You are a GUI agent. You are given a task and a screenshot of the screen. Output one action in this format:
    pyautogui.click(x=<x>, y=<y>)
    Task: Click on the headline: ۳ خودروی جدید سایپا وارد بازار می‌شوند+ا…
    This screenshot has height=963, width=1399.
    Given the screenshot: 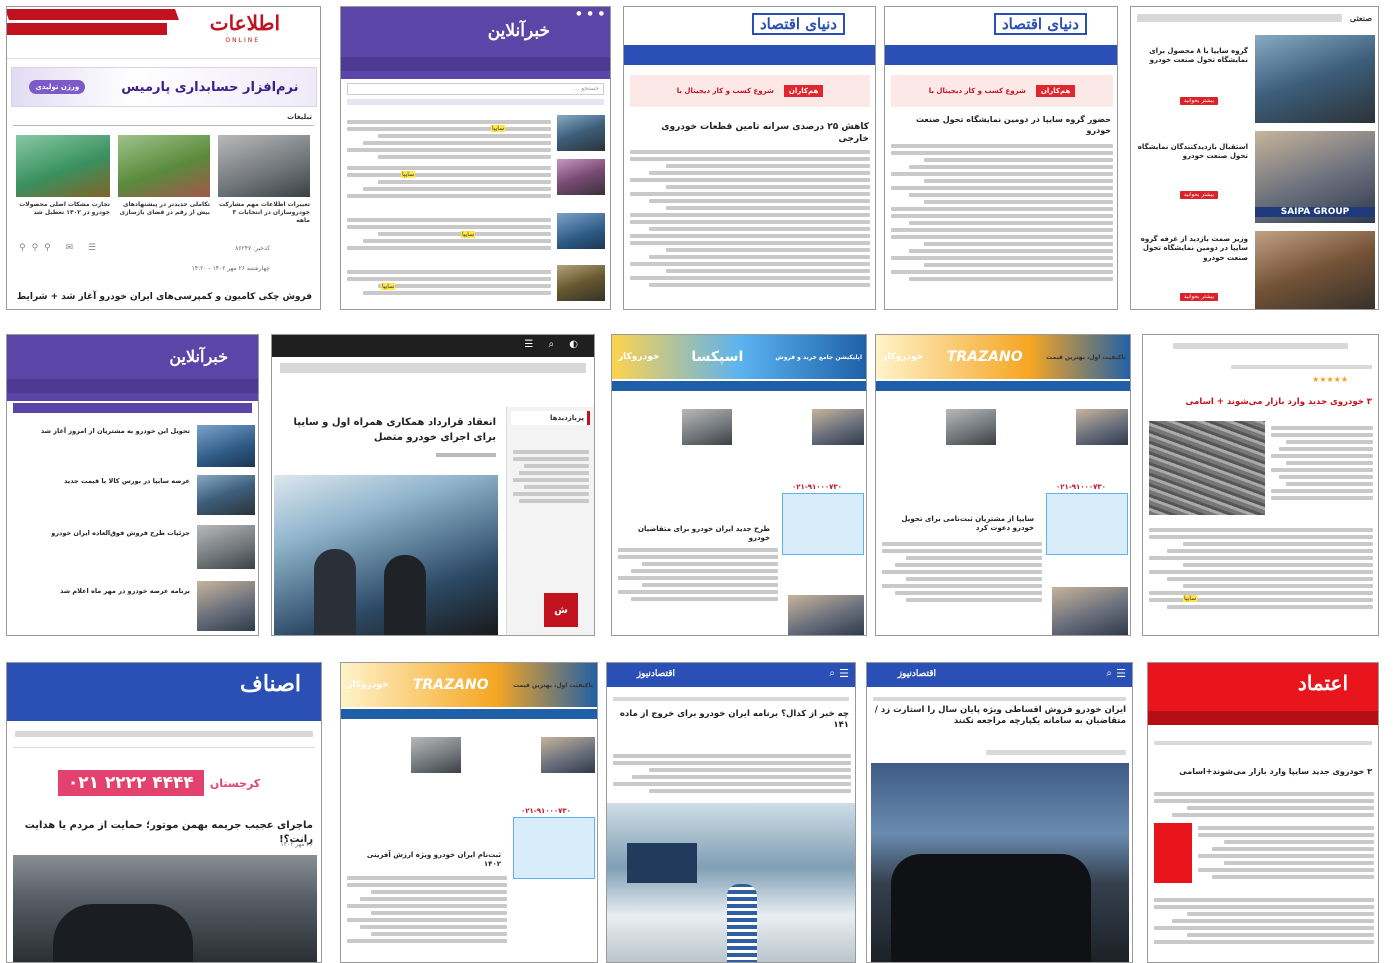 What is the action you would take?
    pyautogui.click(x=1275, y=771)
    